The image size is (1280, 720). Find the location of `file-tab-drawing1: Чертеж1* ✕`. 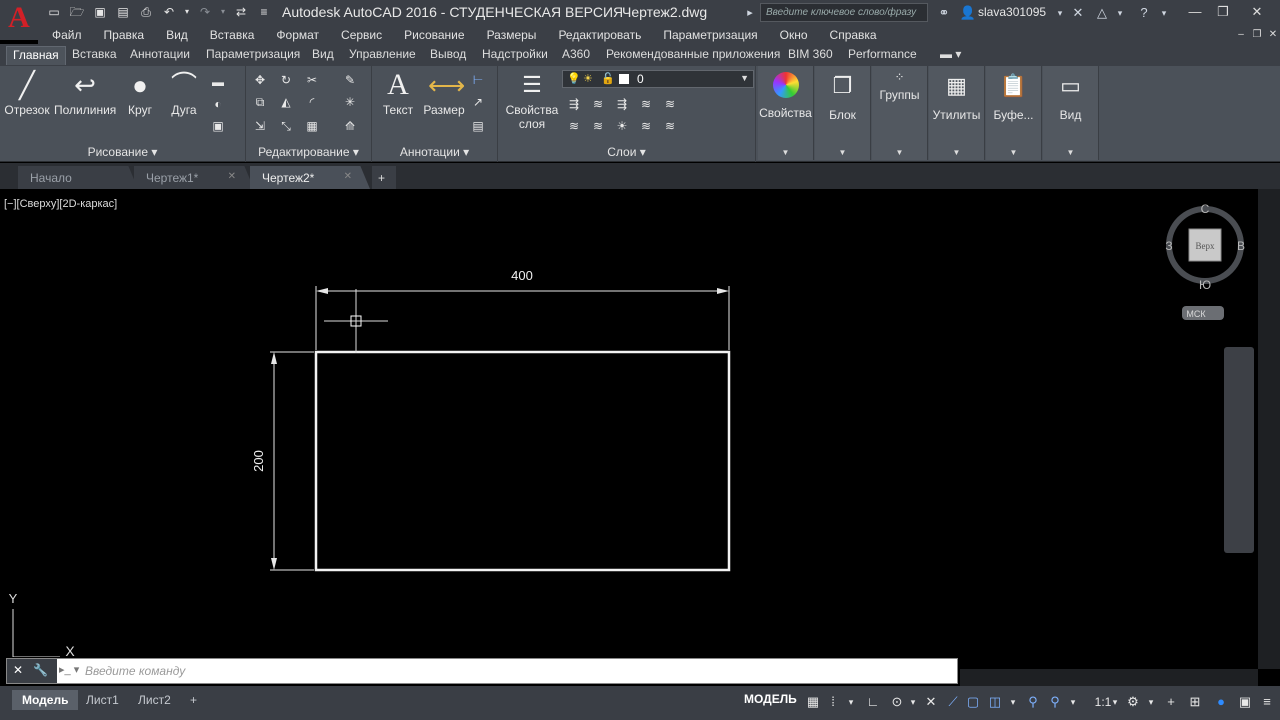

file-tab-drawing1: Чертеж1* ✕ is located at coordinates (194, 177).